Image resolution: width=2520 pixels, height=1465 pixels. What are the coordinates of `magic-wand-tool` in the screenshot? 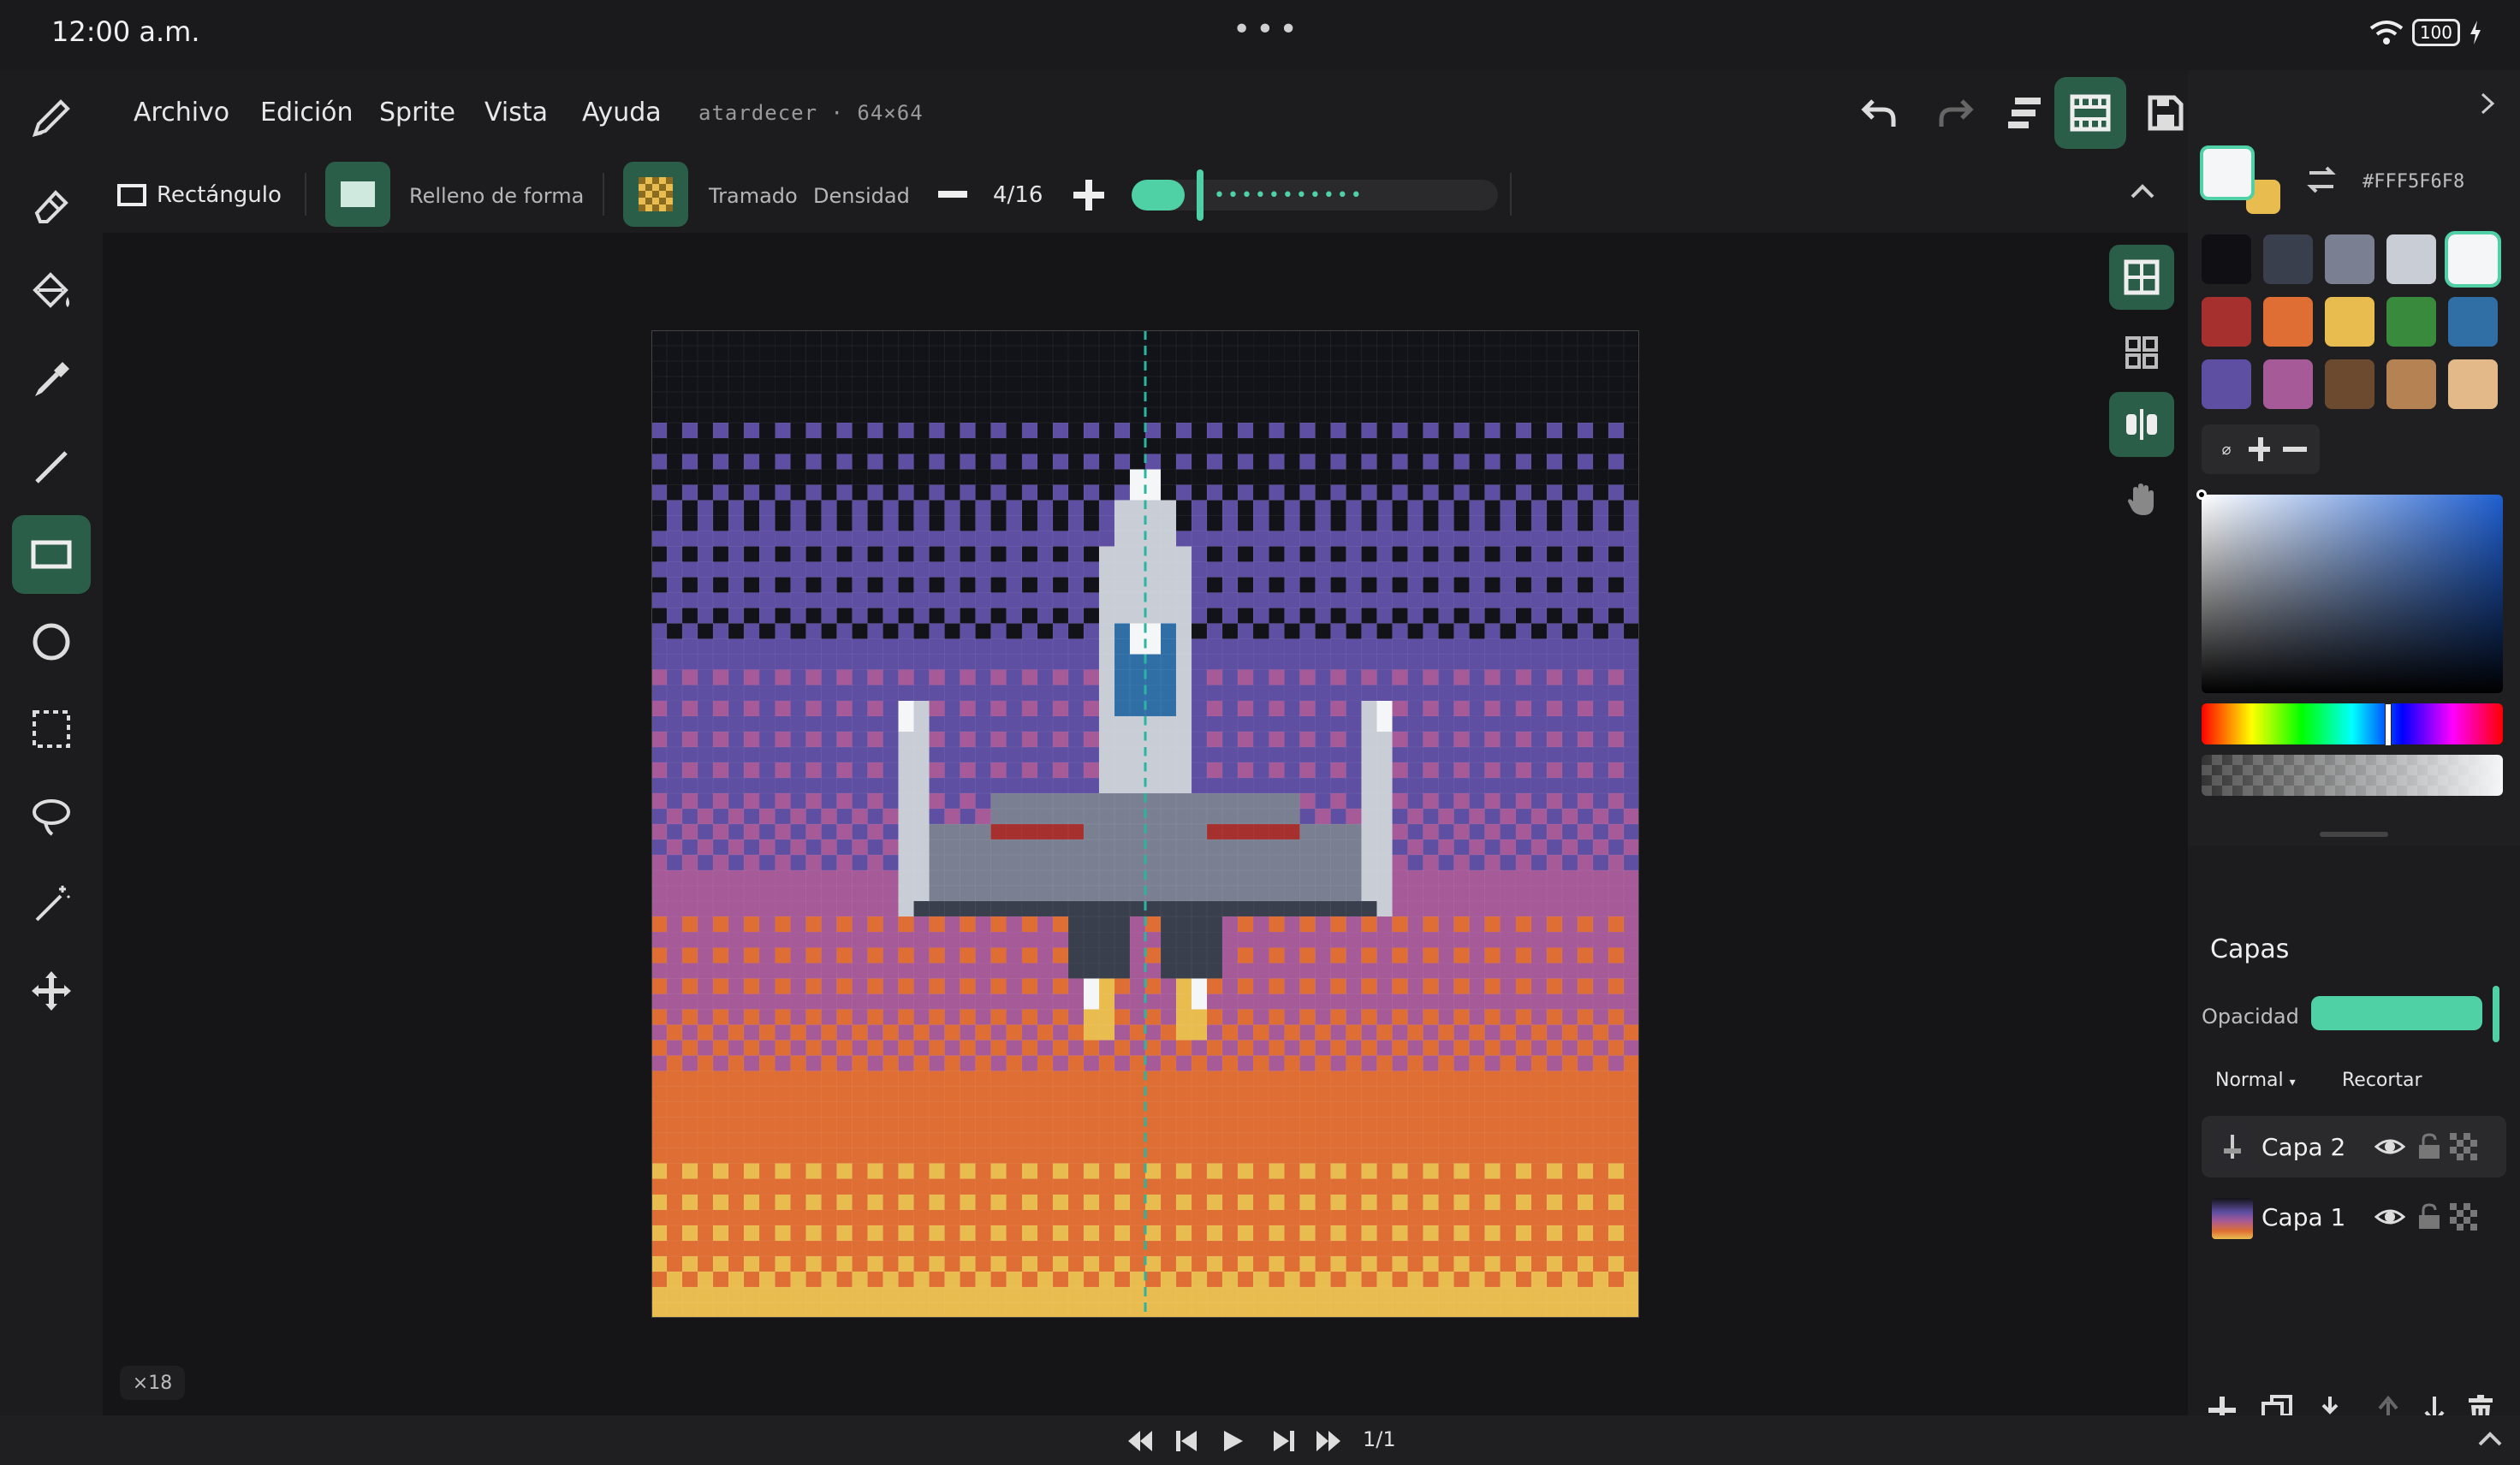 It's located at (52, 903).